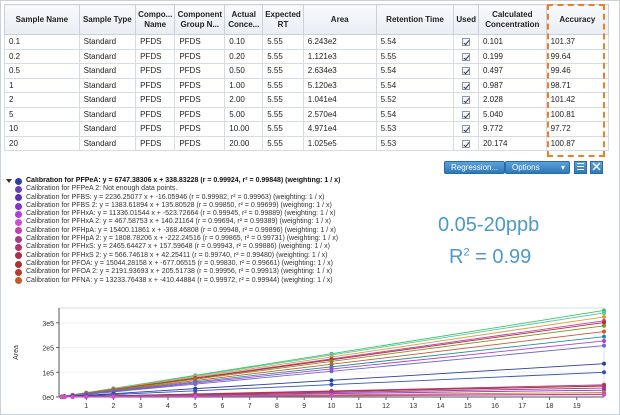 The width and height of the screenshot is (620, 415). I want to click on column-header: Compo... Name, so click(155, 19).